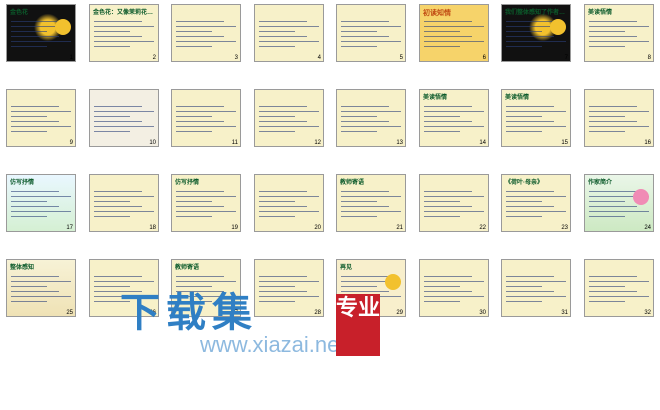  What do you see at coordinates (619, 118) in the screenshot?
I see `slide-thumbnail-16: 16` at bounding box center [619, 118].